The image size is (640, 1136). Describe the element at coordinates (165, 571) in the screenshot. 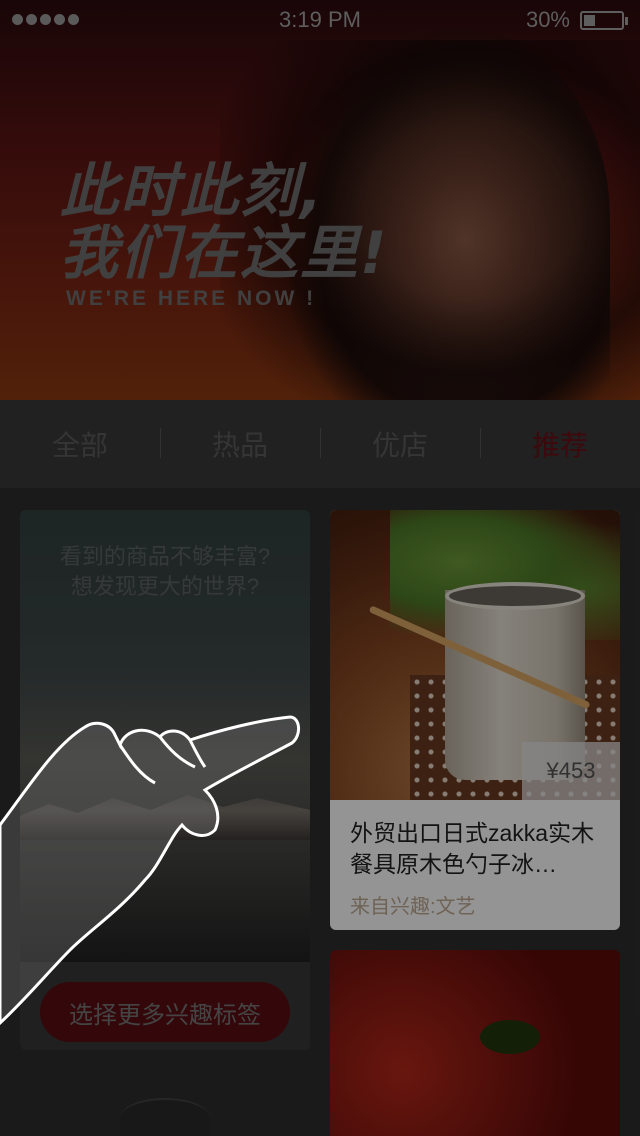

I see `discover-text: 看到的商品不够丰富? 想发现更大的世界?` at that location.